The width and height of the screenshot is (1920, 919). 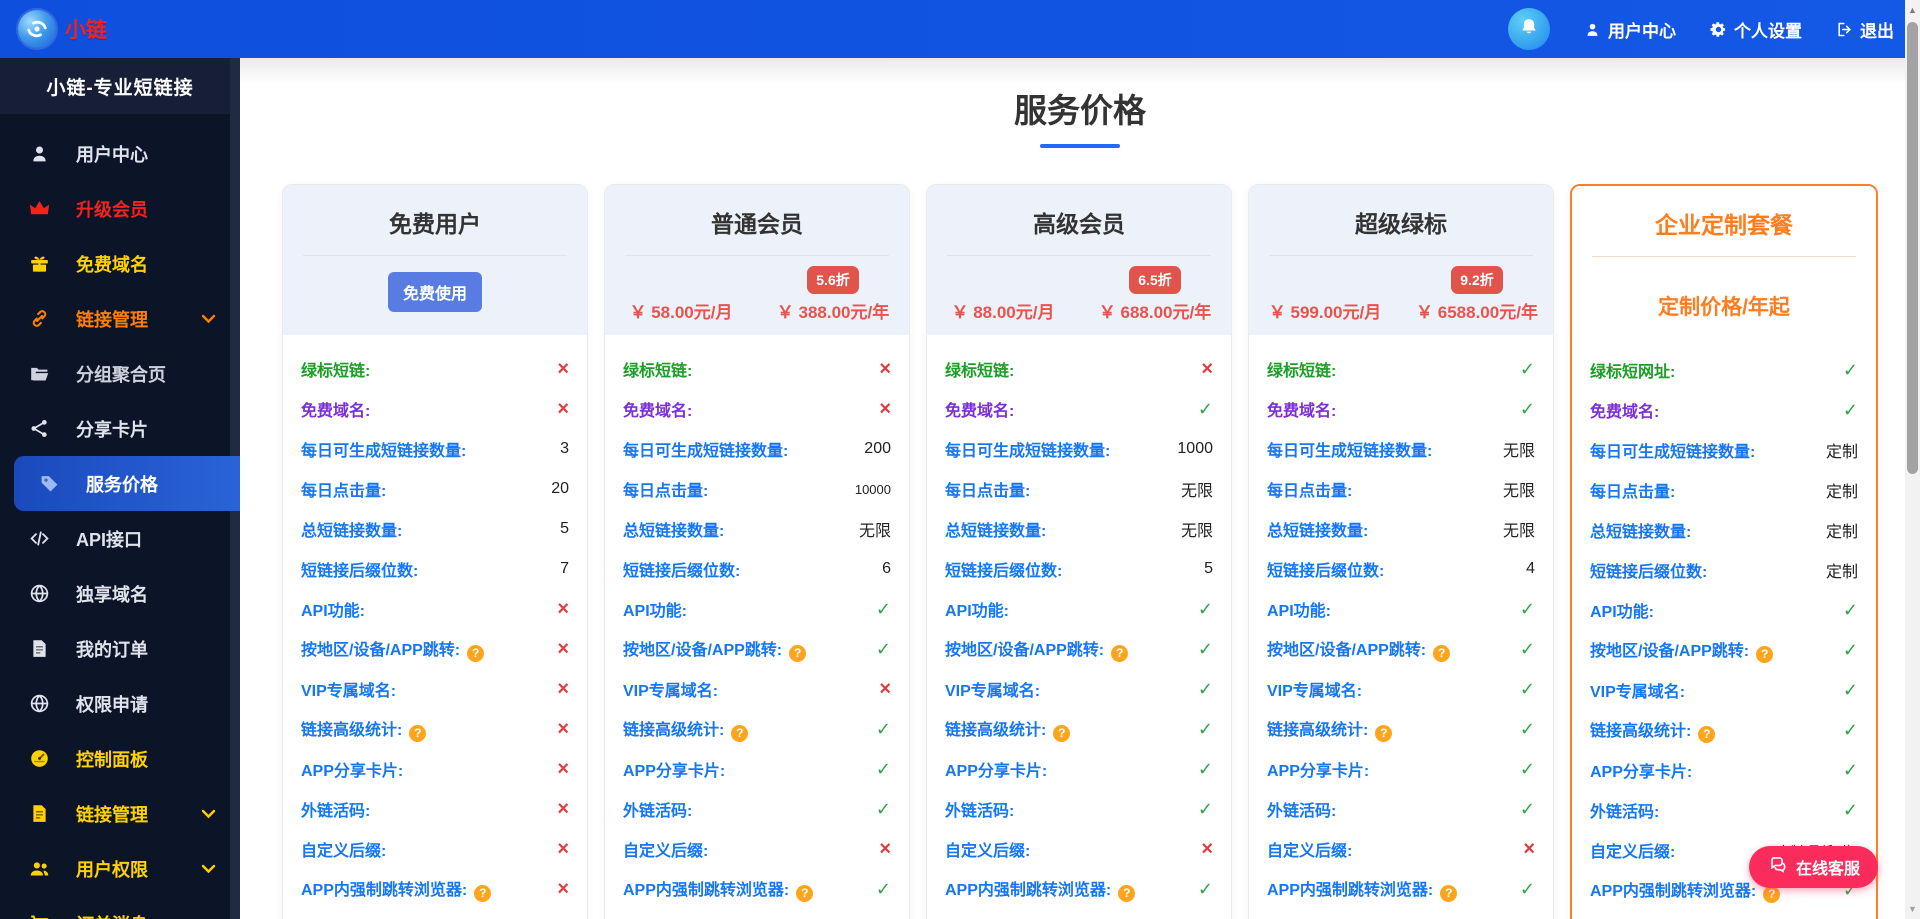 I want to click on sidebar-item: API接口, so click(x=120, y=538).